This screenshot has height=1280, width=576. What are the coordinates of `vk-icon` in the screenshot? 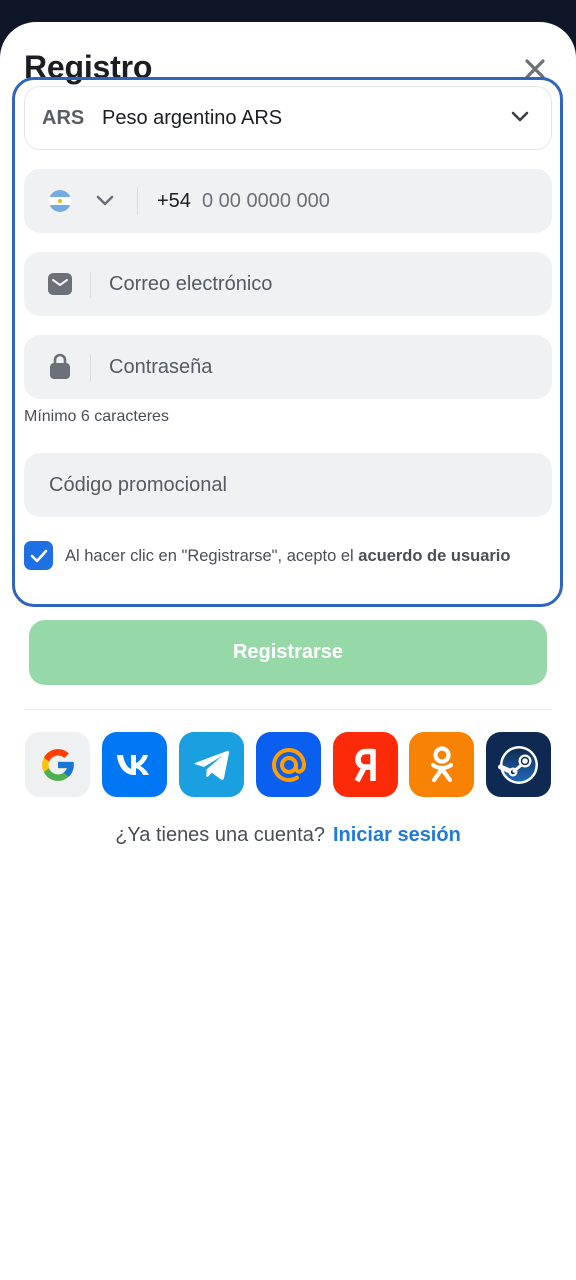 It's located at (132, 764).